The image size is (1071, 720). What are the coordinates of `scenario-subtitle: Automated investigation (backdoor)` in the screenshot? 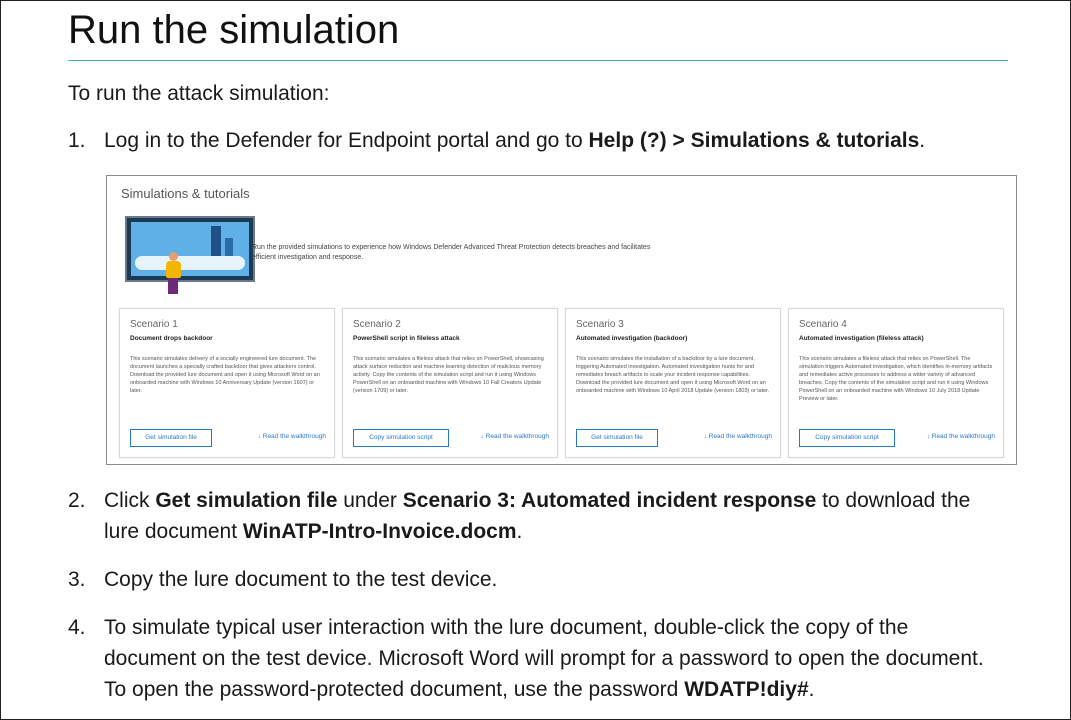 It's located at (632, 338).